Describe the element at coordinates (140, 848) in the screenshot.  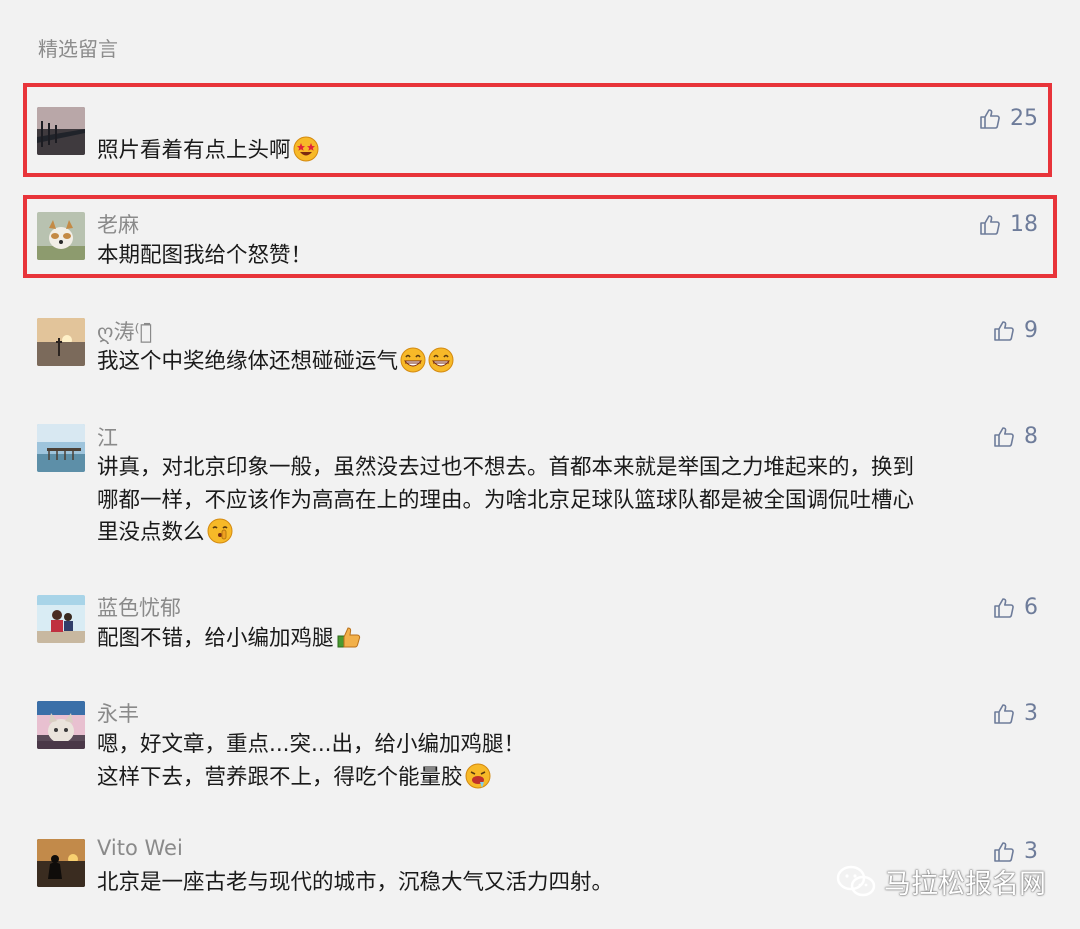
I see `commenter-name: Vito Wei` at that location.